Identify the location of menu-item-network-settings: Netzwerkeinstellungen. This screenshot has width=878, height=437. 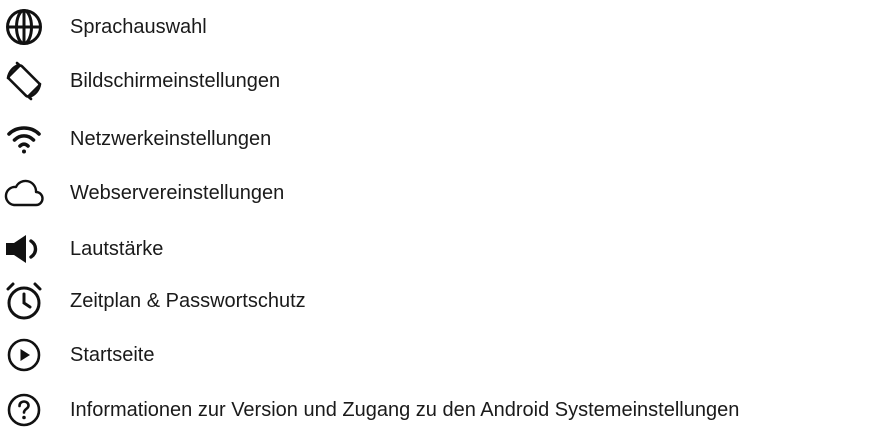
(439, 139).